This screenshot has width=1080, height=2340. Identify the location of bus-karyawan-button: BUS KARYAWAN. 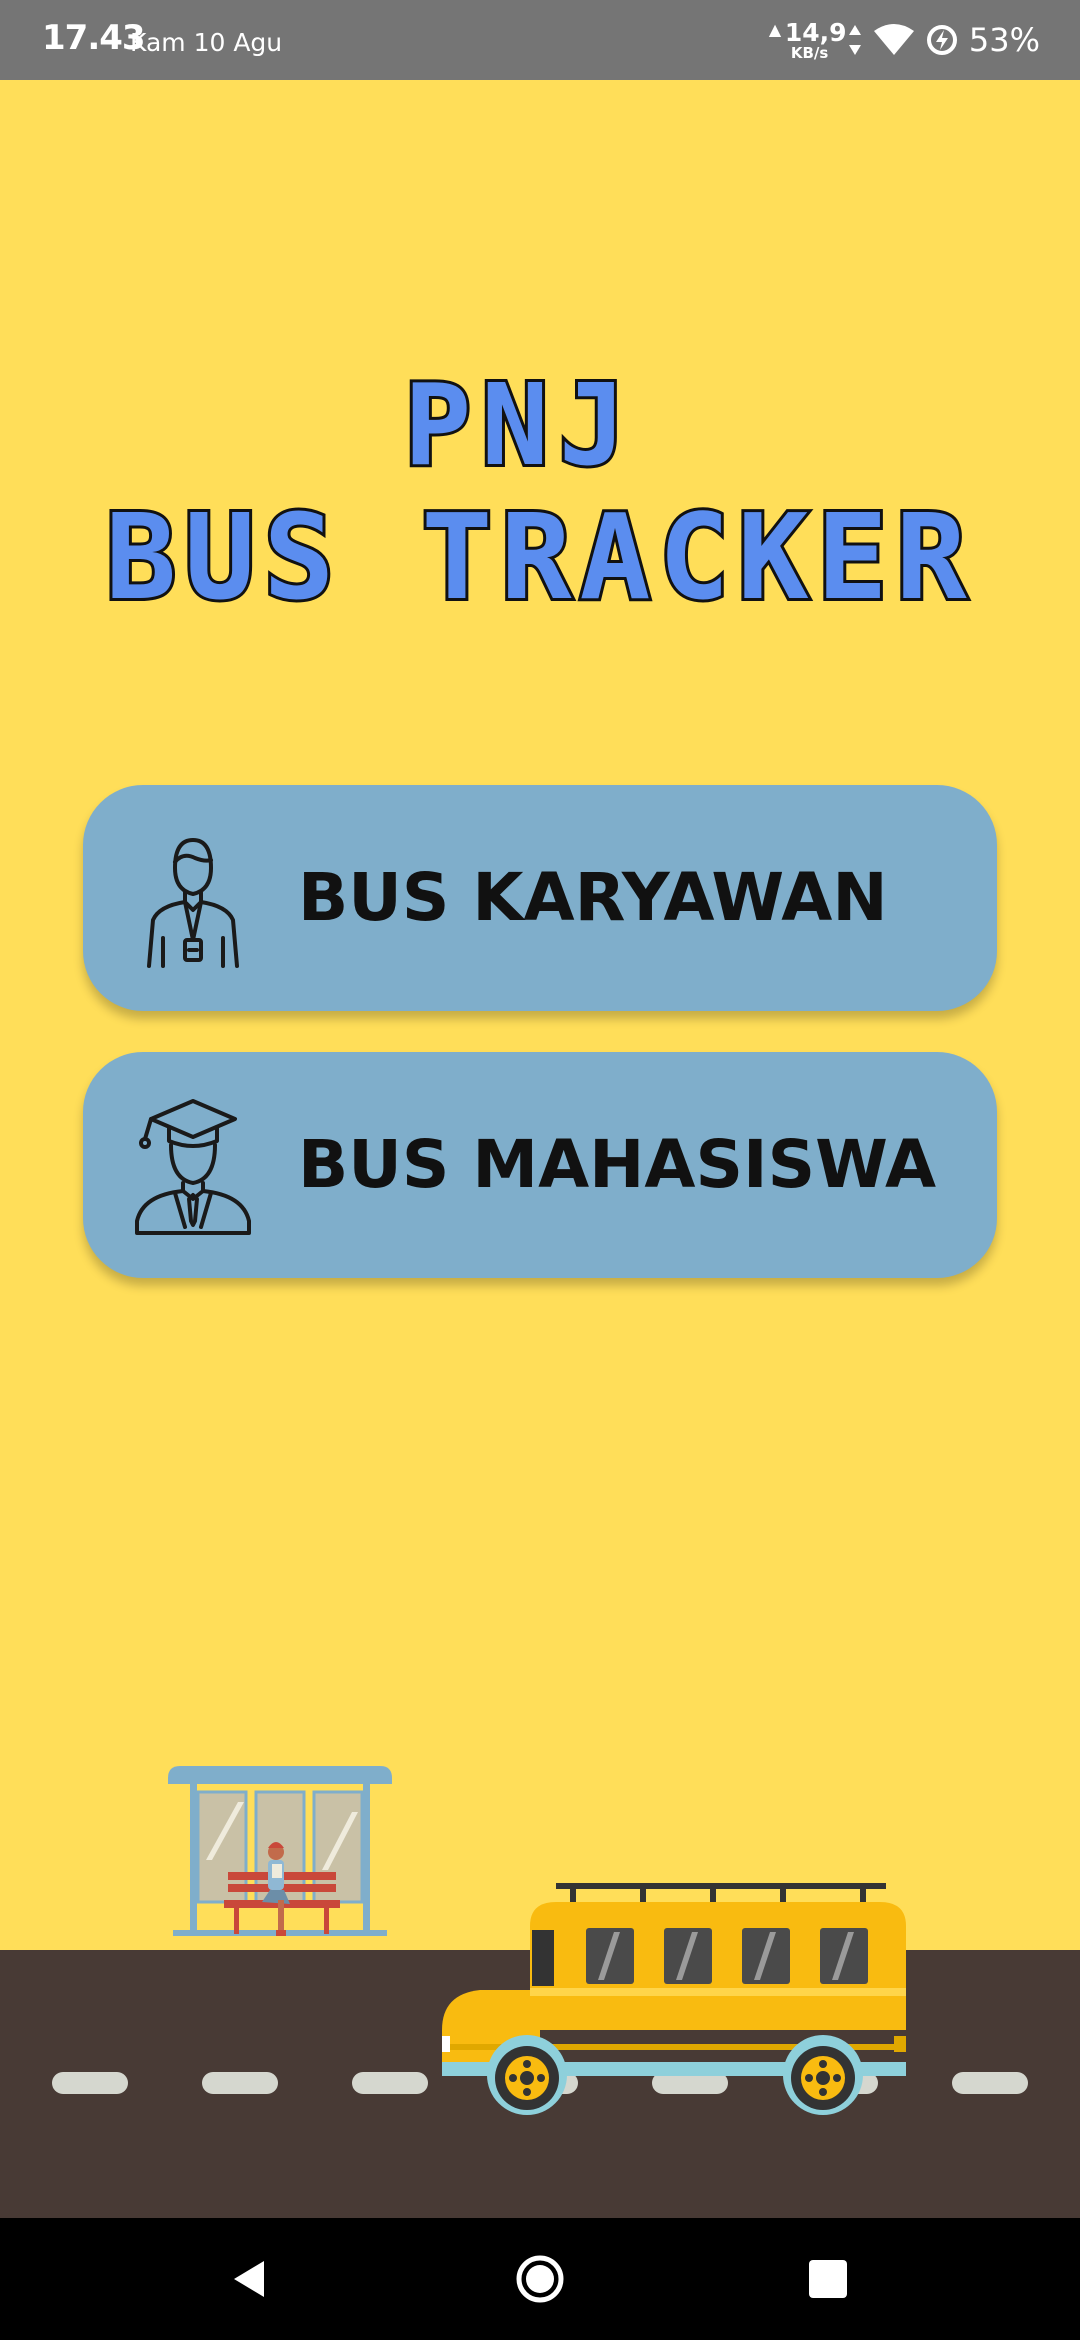
(540, 898).